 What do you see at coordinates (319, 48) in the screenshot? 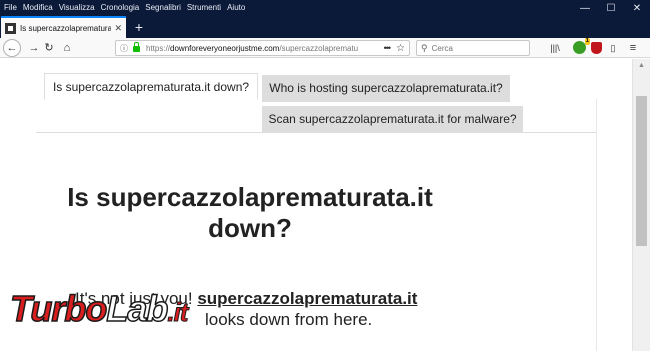
I see `url-path: /supercazzolaprematu` at bounding box center [319, 48].